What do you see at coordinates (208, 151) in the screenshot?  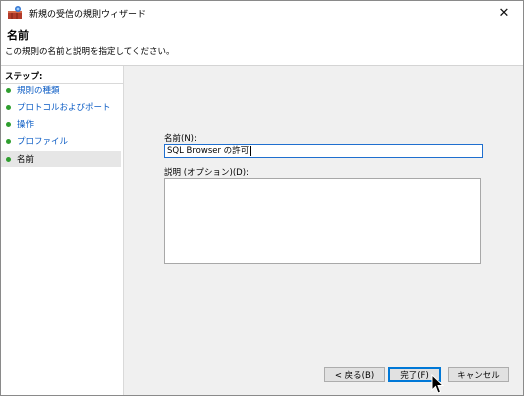 I see `name-input-value: SQL Browser の許可` at bounding box center [208, 151].